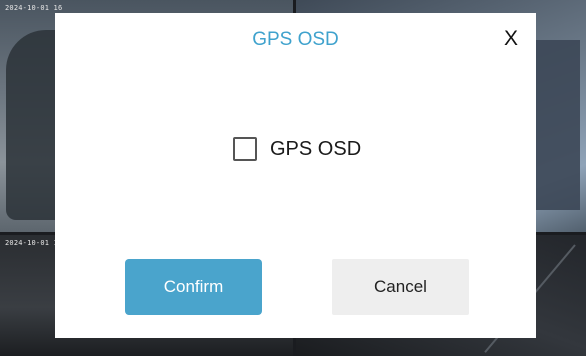 This screenshot has width=586, height=356. What do you see at coordinates (245, 149) in the screenshot?
I see `gps-osd-checkbox` at bounding box center [245, 149].